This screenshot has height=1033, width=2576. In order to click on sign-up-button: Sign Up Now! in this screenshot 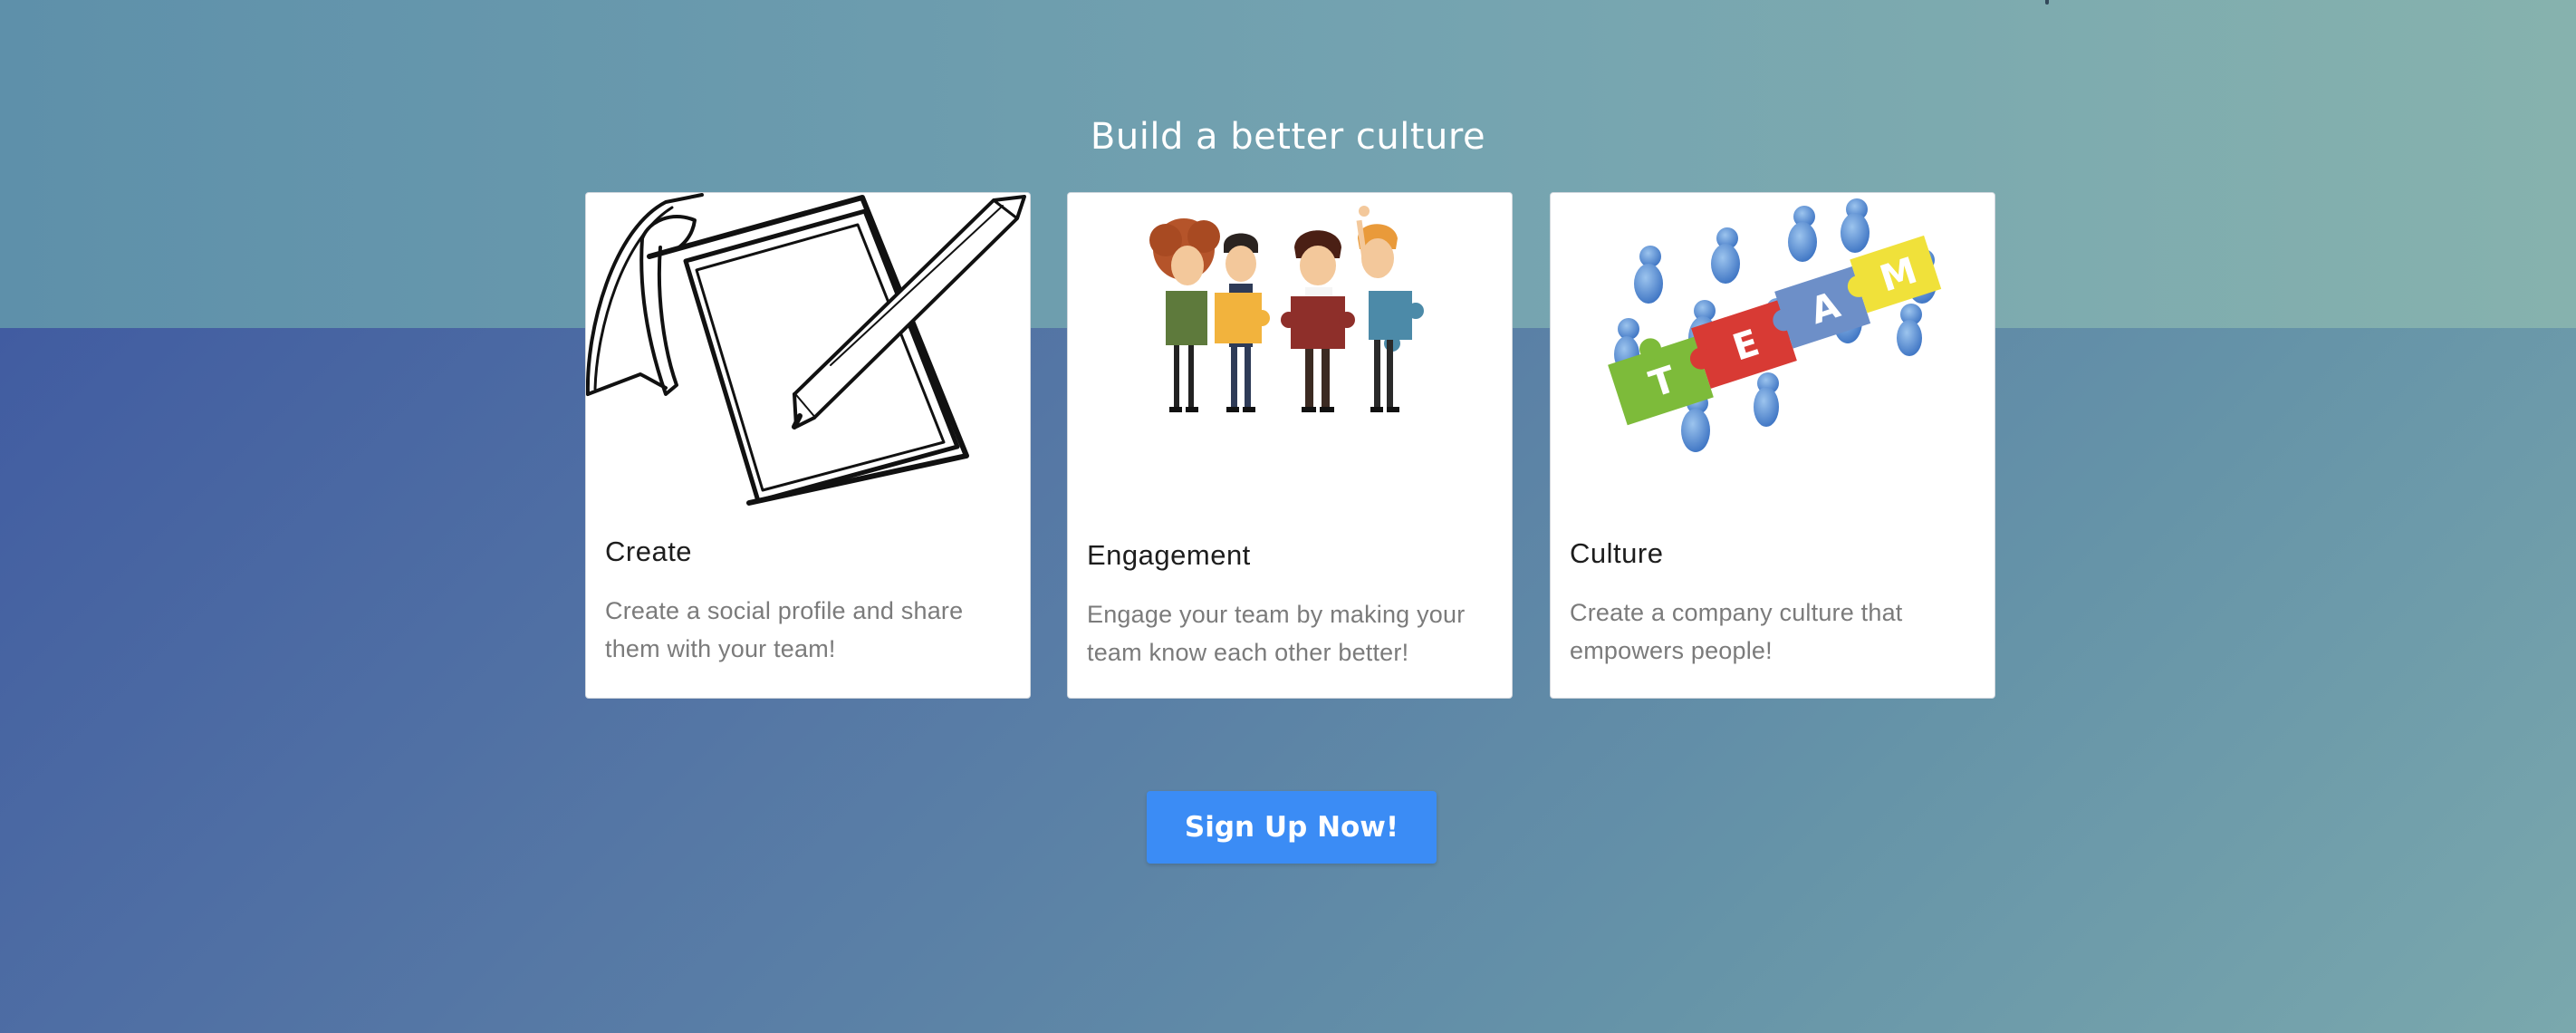, I will do `click(1292, 827)`.